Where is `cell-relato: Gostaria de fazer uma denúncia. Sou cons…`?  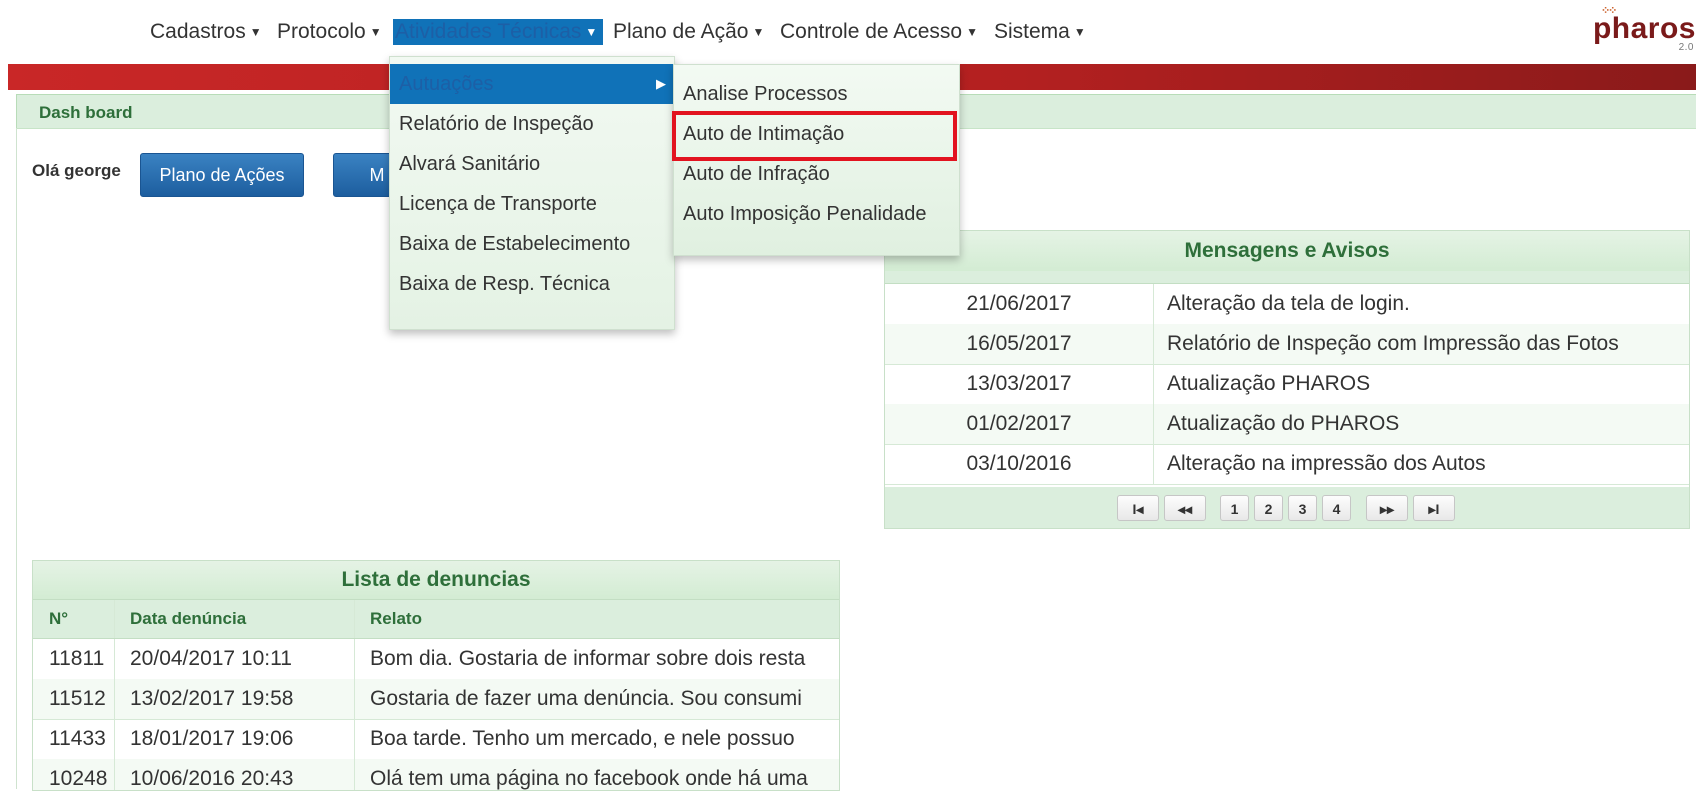 cell-relato: Gostaria de fazer uma denúncia. Sou cons… is located at coordinates (586, 698).